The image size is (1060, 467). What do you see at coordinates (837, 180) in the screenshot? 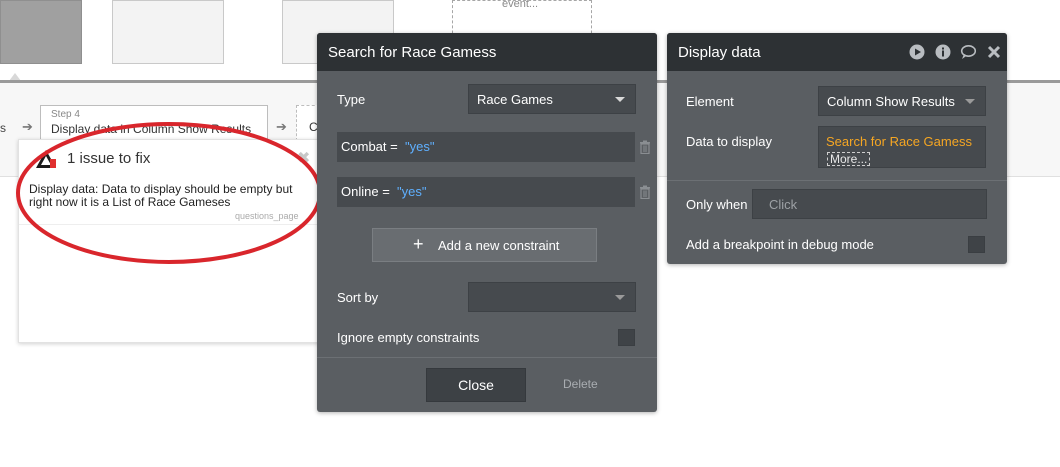
I see `panel-divider` at bounding box center [837, 180].